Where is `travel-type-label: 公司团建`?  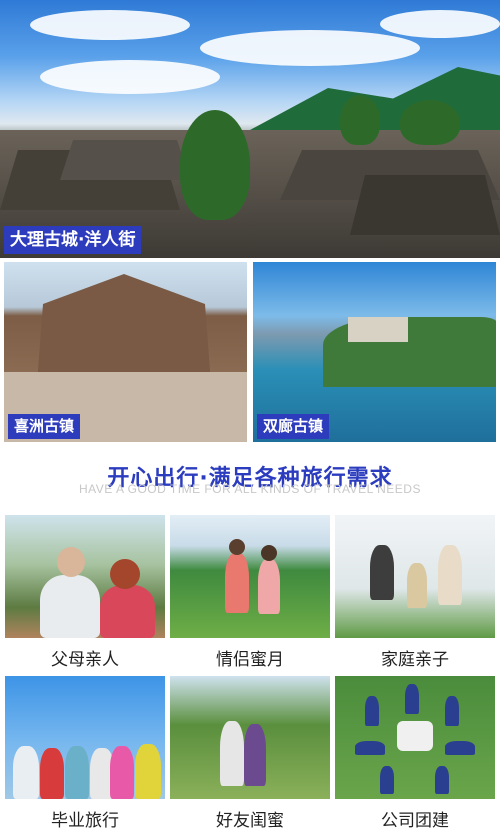 travel-type-label: 公司团建 is located at coordinates (415, 821).